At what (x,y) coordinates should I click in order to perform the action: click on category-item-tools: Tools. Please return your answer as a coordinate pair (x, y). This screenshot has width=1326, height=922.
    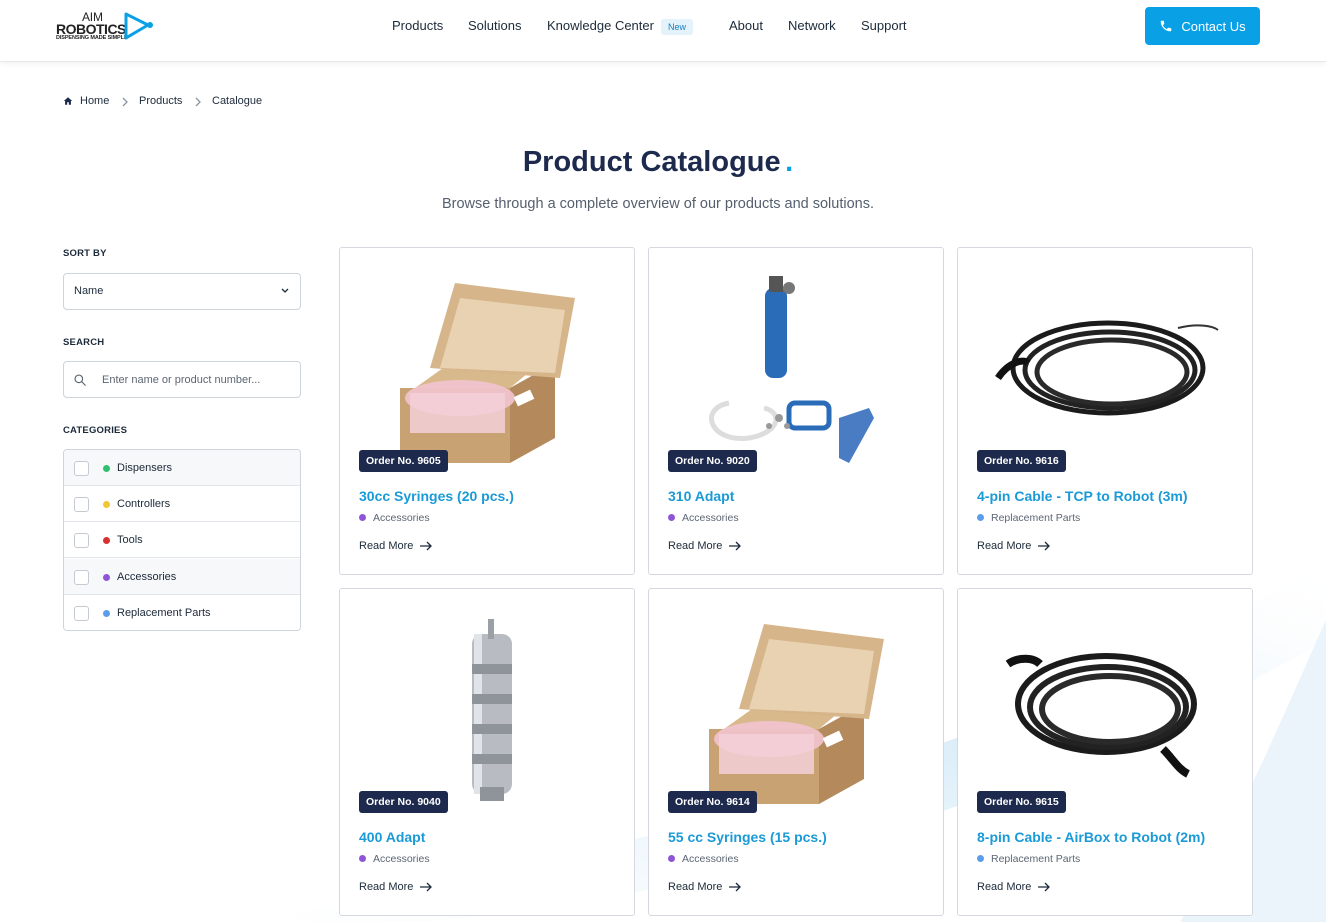
    Looking at the image, I should click on (182, 540).